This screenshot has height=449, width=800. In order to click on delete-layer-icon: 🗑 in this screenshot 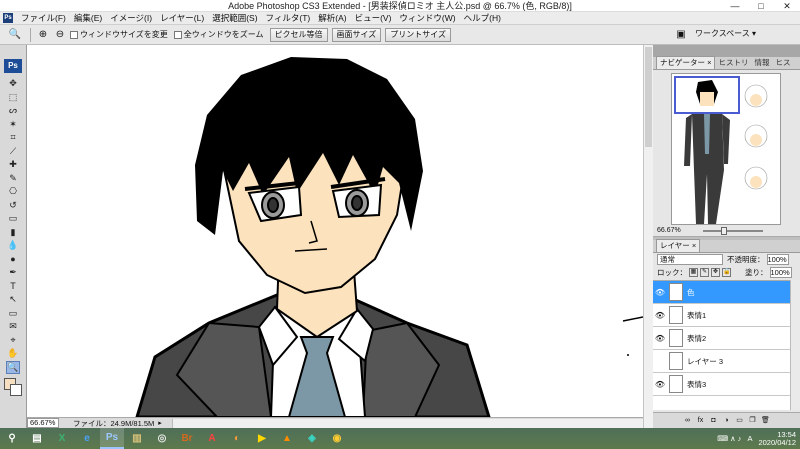, I will do `click(765, 420)`.